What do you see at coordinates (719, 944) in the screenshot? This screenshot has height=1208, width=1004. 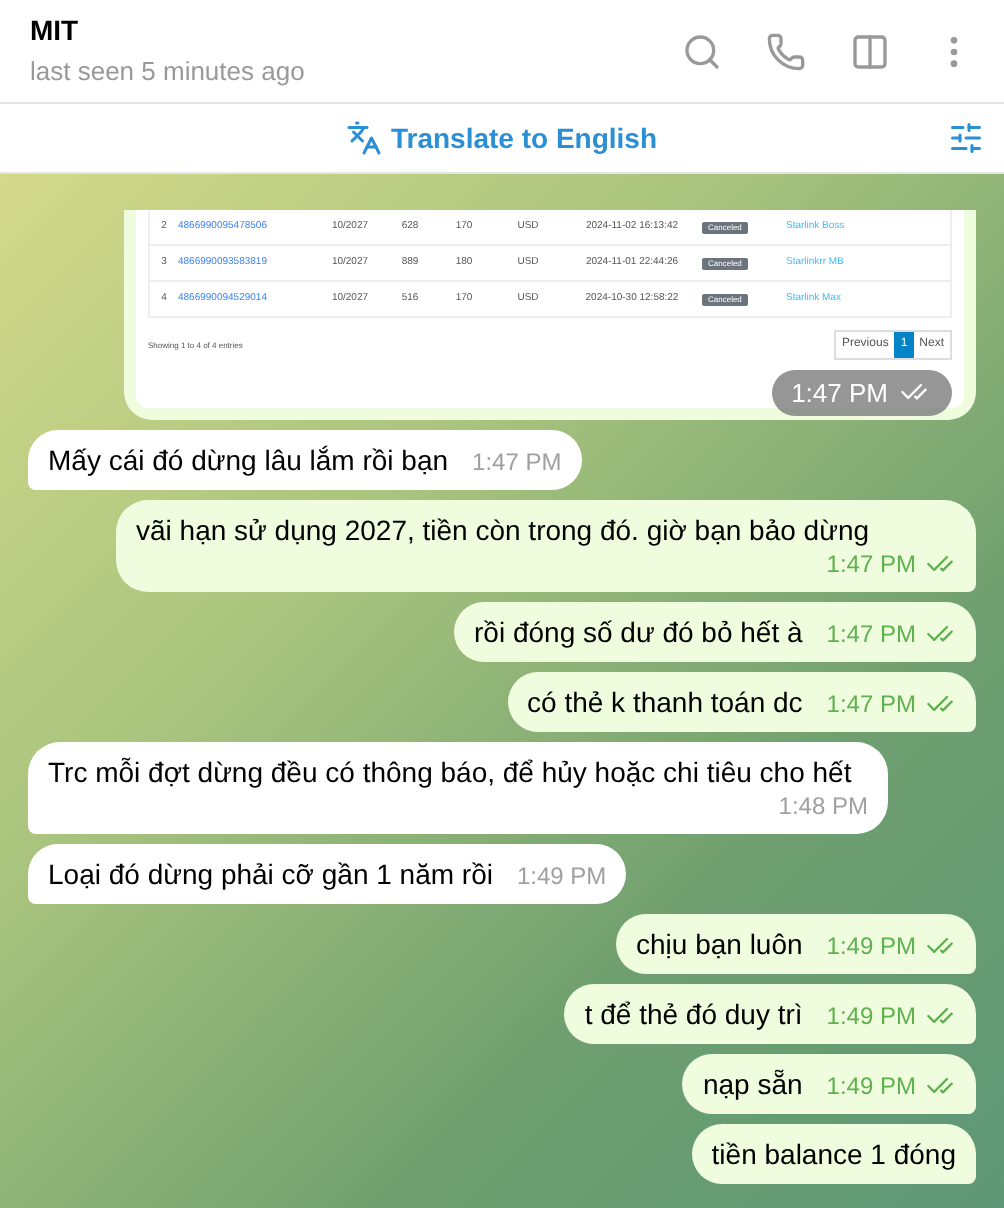 I see `message-text: chịu bạn luôn` at bounding box center [719, 944].